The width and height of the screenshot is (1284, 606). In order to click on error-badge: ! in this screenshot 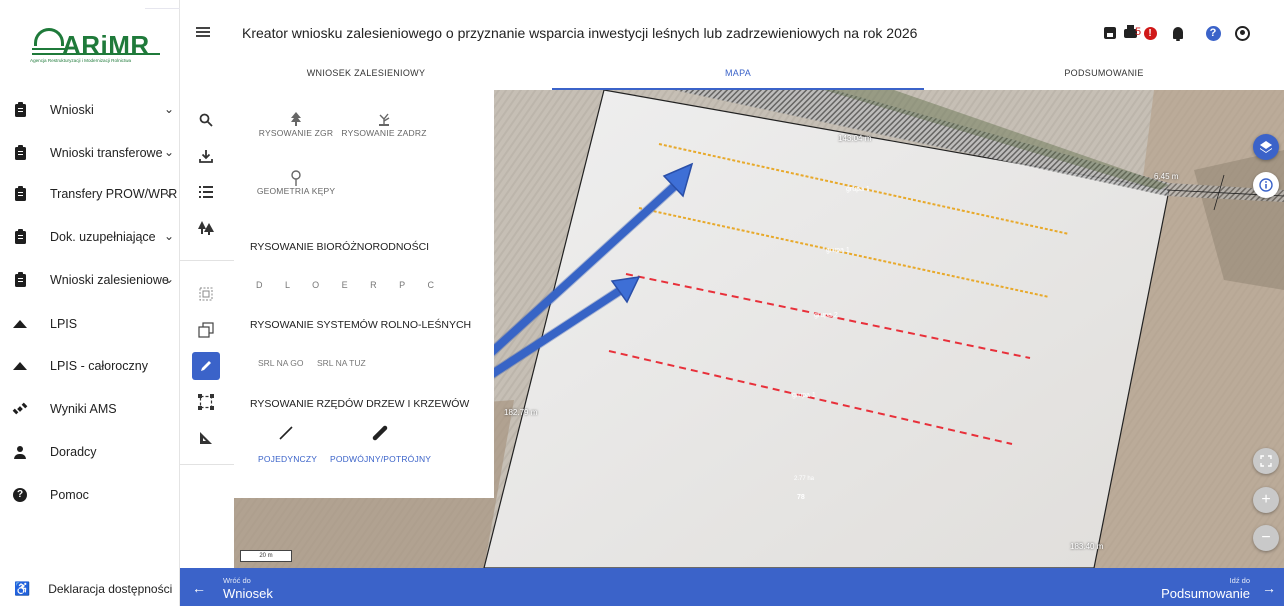, I will do `click(1150, 33)`.